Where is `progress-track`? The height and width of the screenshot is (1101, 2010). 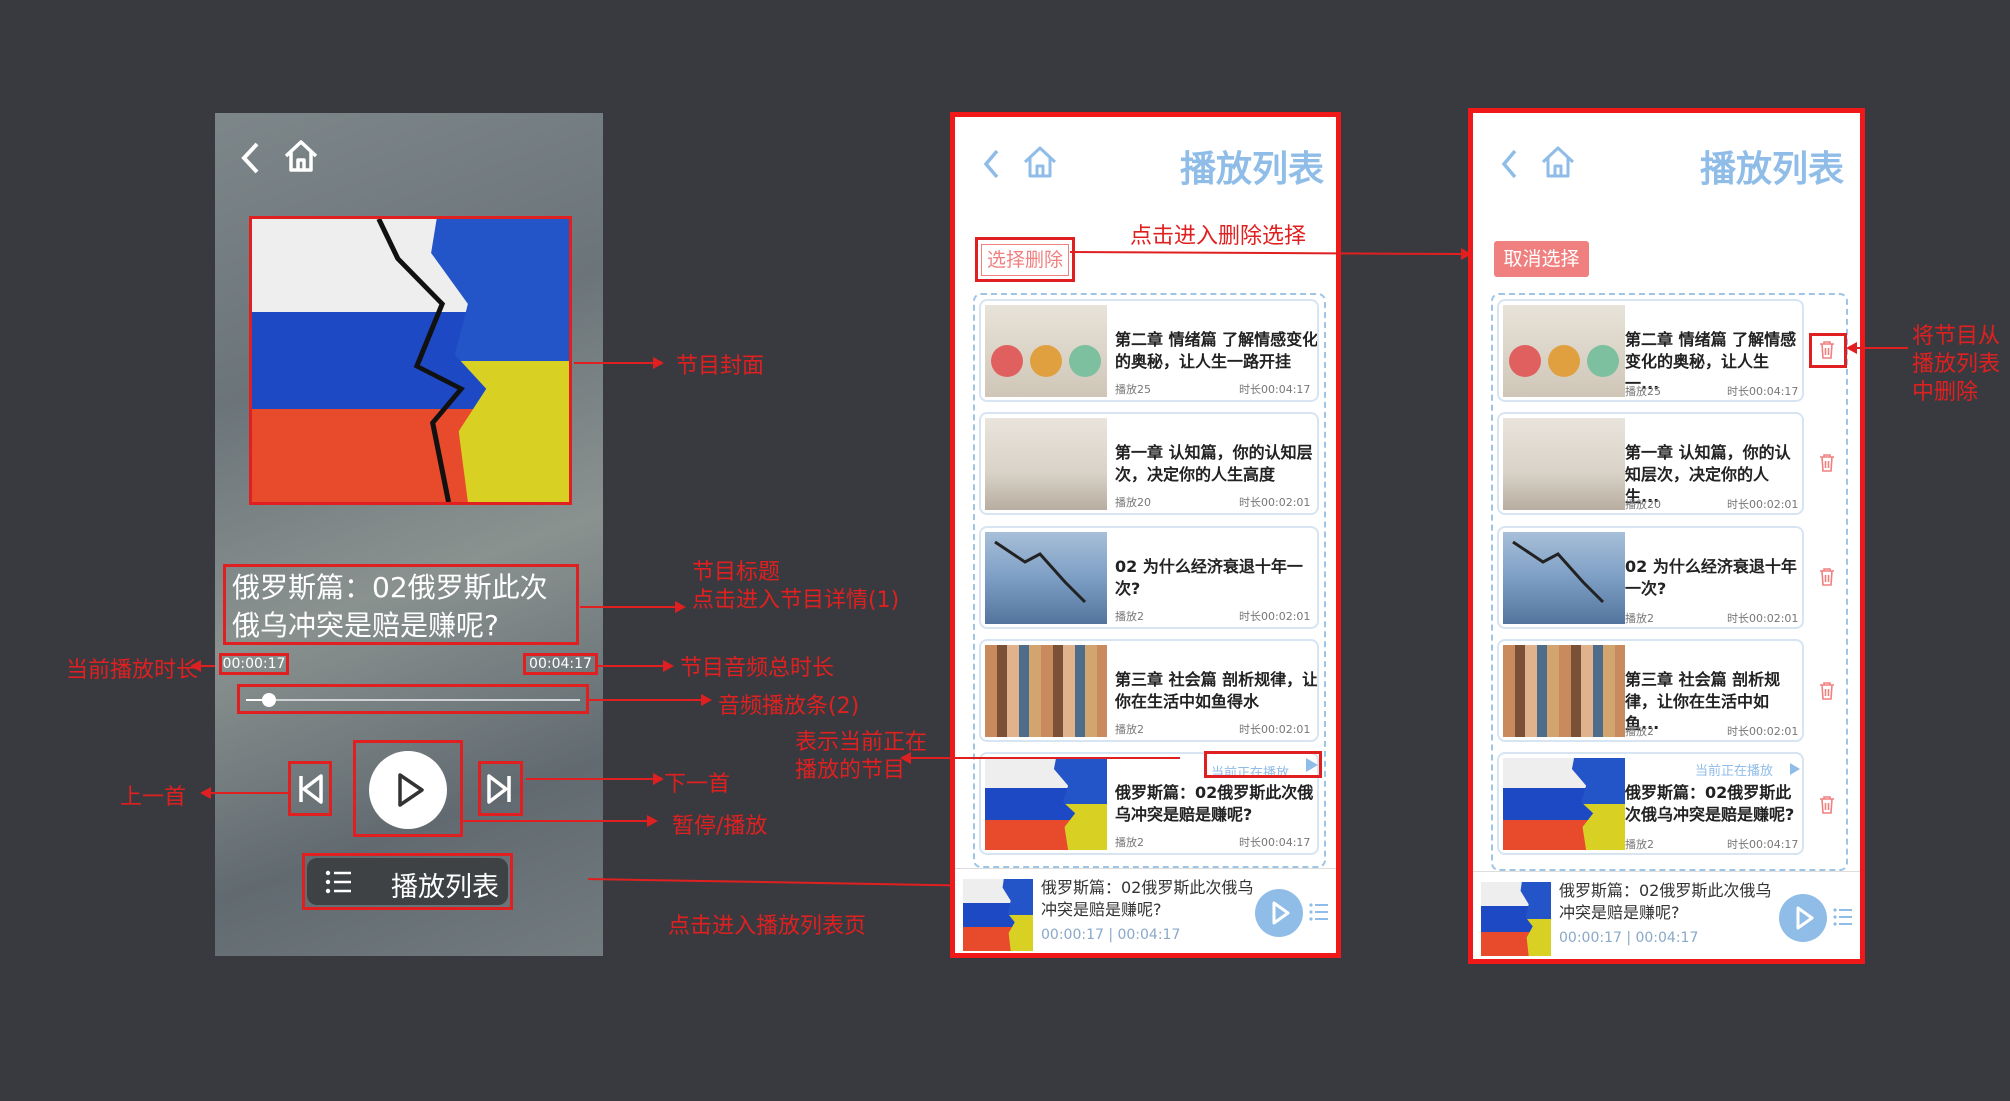 progress-track is located at coordinates (413, 700).